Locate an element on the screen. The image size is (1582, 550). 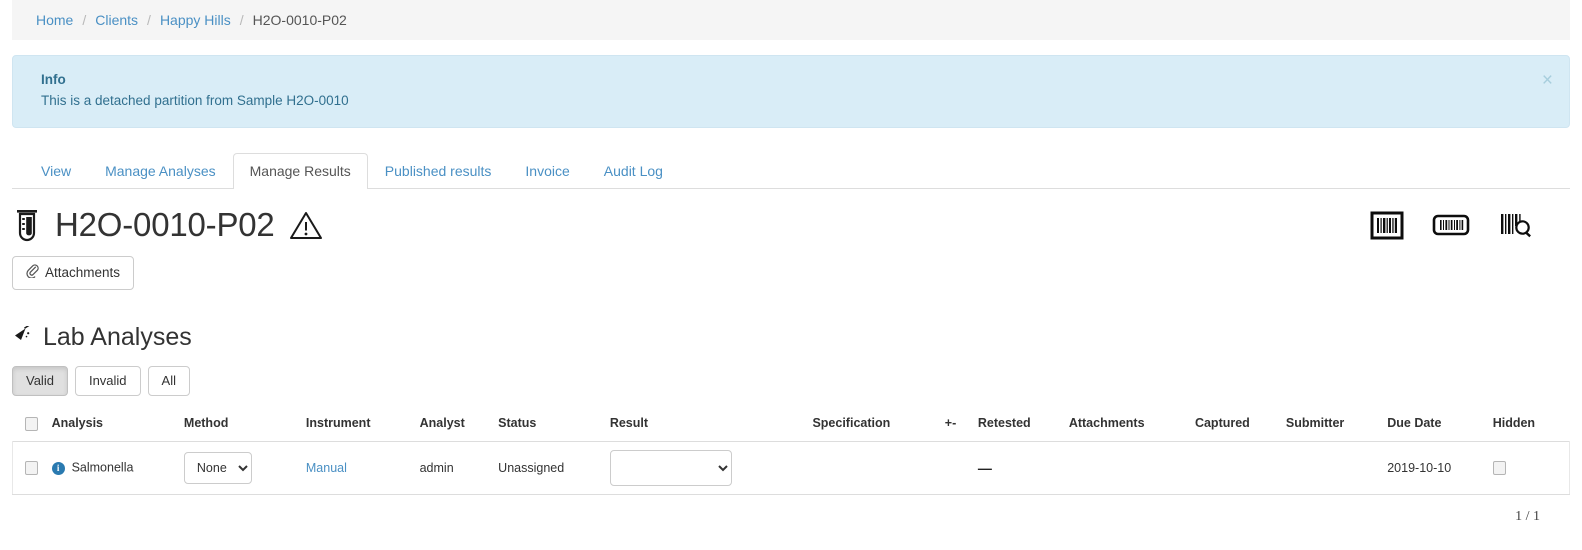
attachments-button-label: Attachments is located at coordinates (83, 272).